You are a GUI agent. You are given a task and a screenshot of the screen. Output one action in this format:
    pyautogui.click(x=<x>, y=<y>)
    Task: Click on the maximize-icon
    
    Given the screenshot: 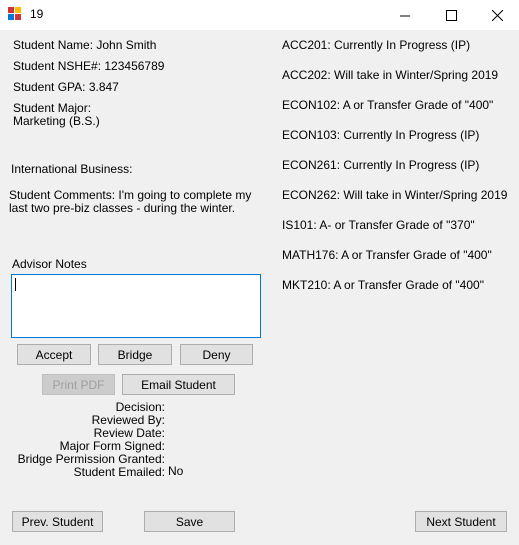 What is the action you would take?
    pyautogui.click(x=451, y=15)
    